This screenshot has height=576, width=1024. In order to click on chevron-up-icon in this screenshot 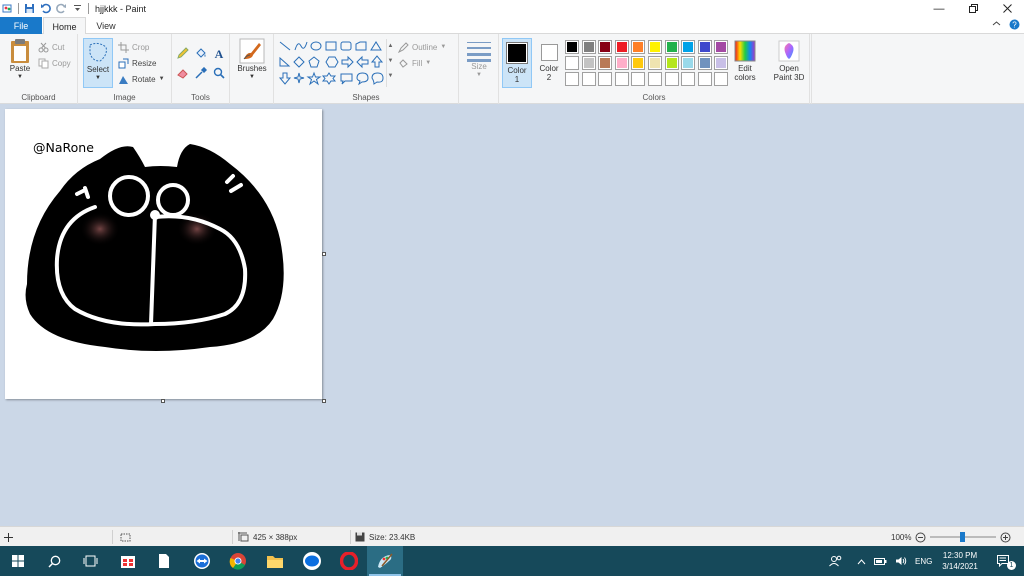, I will do `click(861, 561)`.